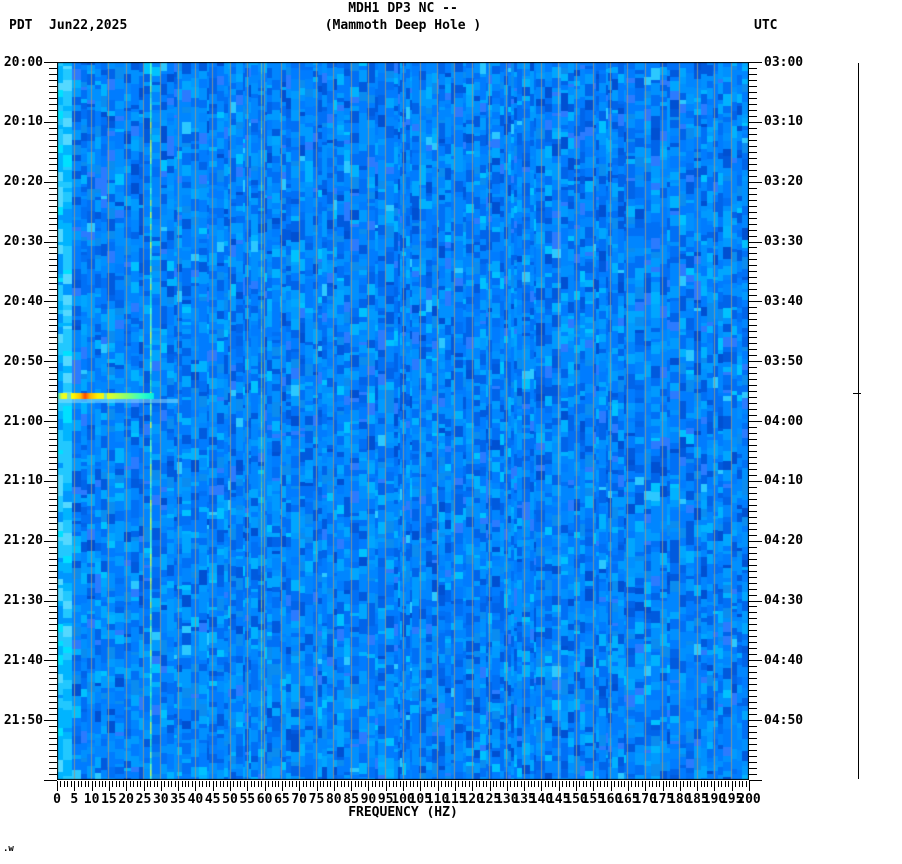 The image size is (902, 864). Describe the element at coordinates (23, 182) in the screenshot. I see `left-time-tick-label: 20:20` at that location.